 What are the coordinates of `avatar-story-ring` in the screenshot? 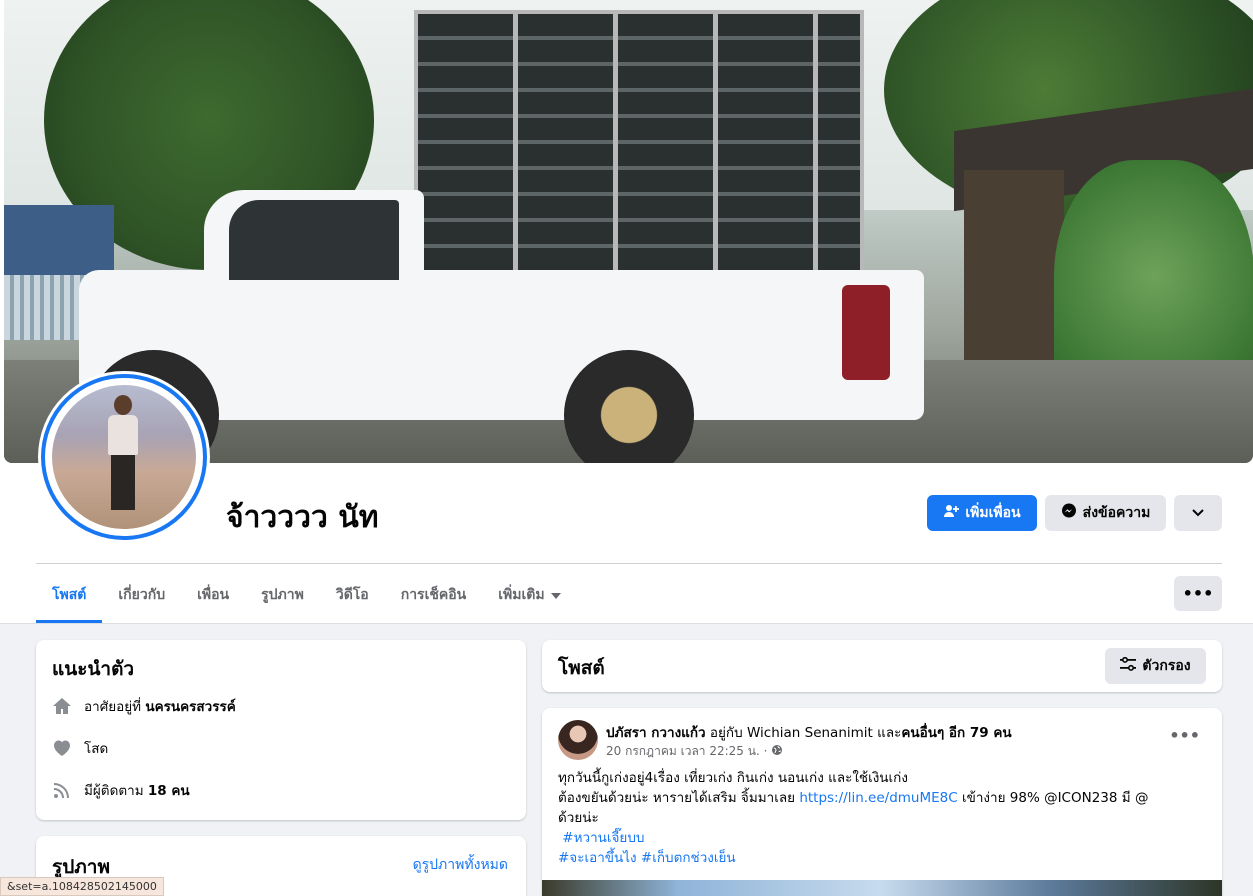 It's located at (124, 457).